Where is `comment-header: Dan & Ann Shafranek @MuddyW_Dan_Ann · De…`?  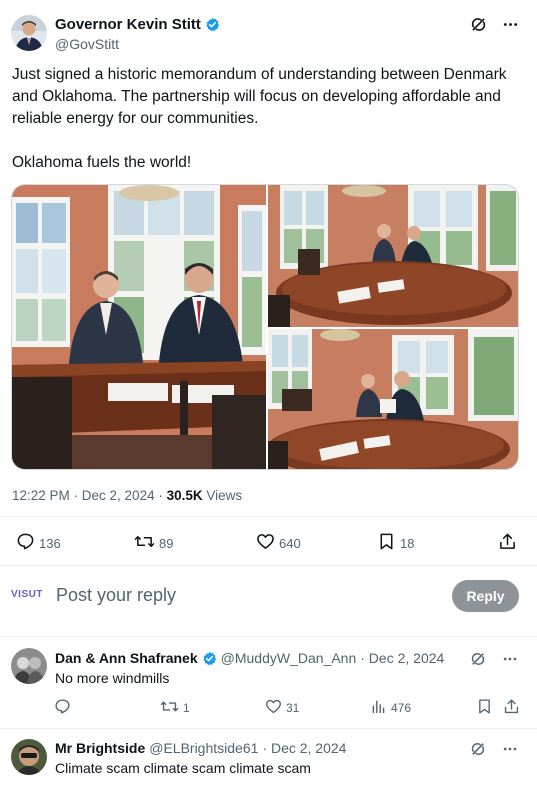
comment-header: Dan & Ann Shafranek @MuddyW_Dan_Ann · De… is located at coordinates (249, 658).